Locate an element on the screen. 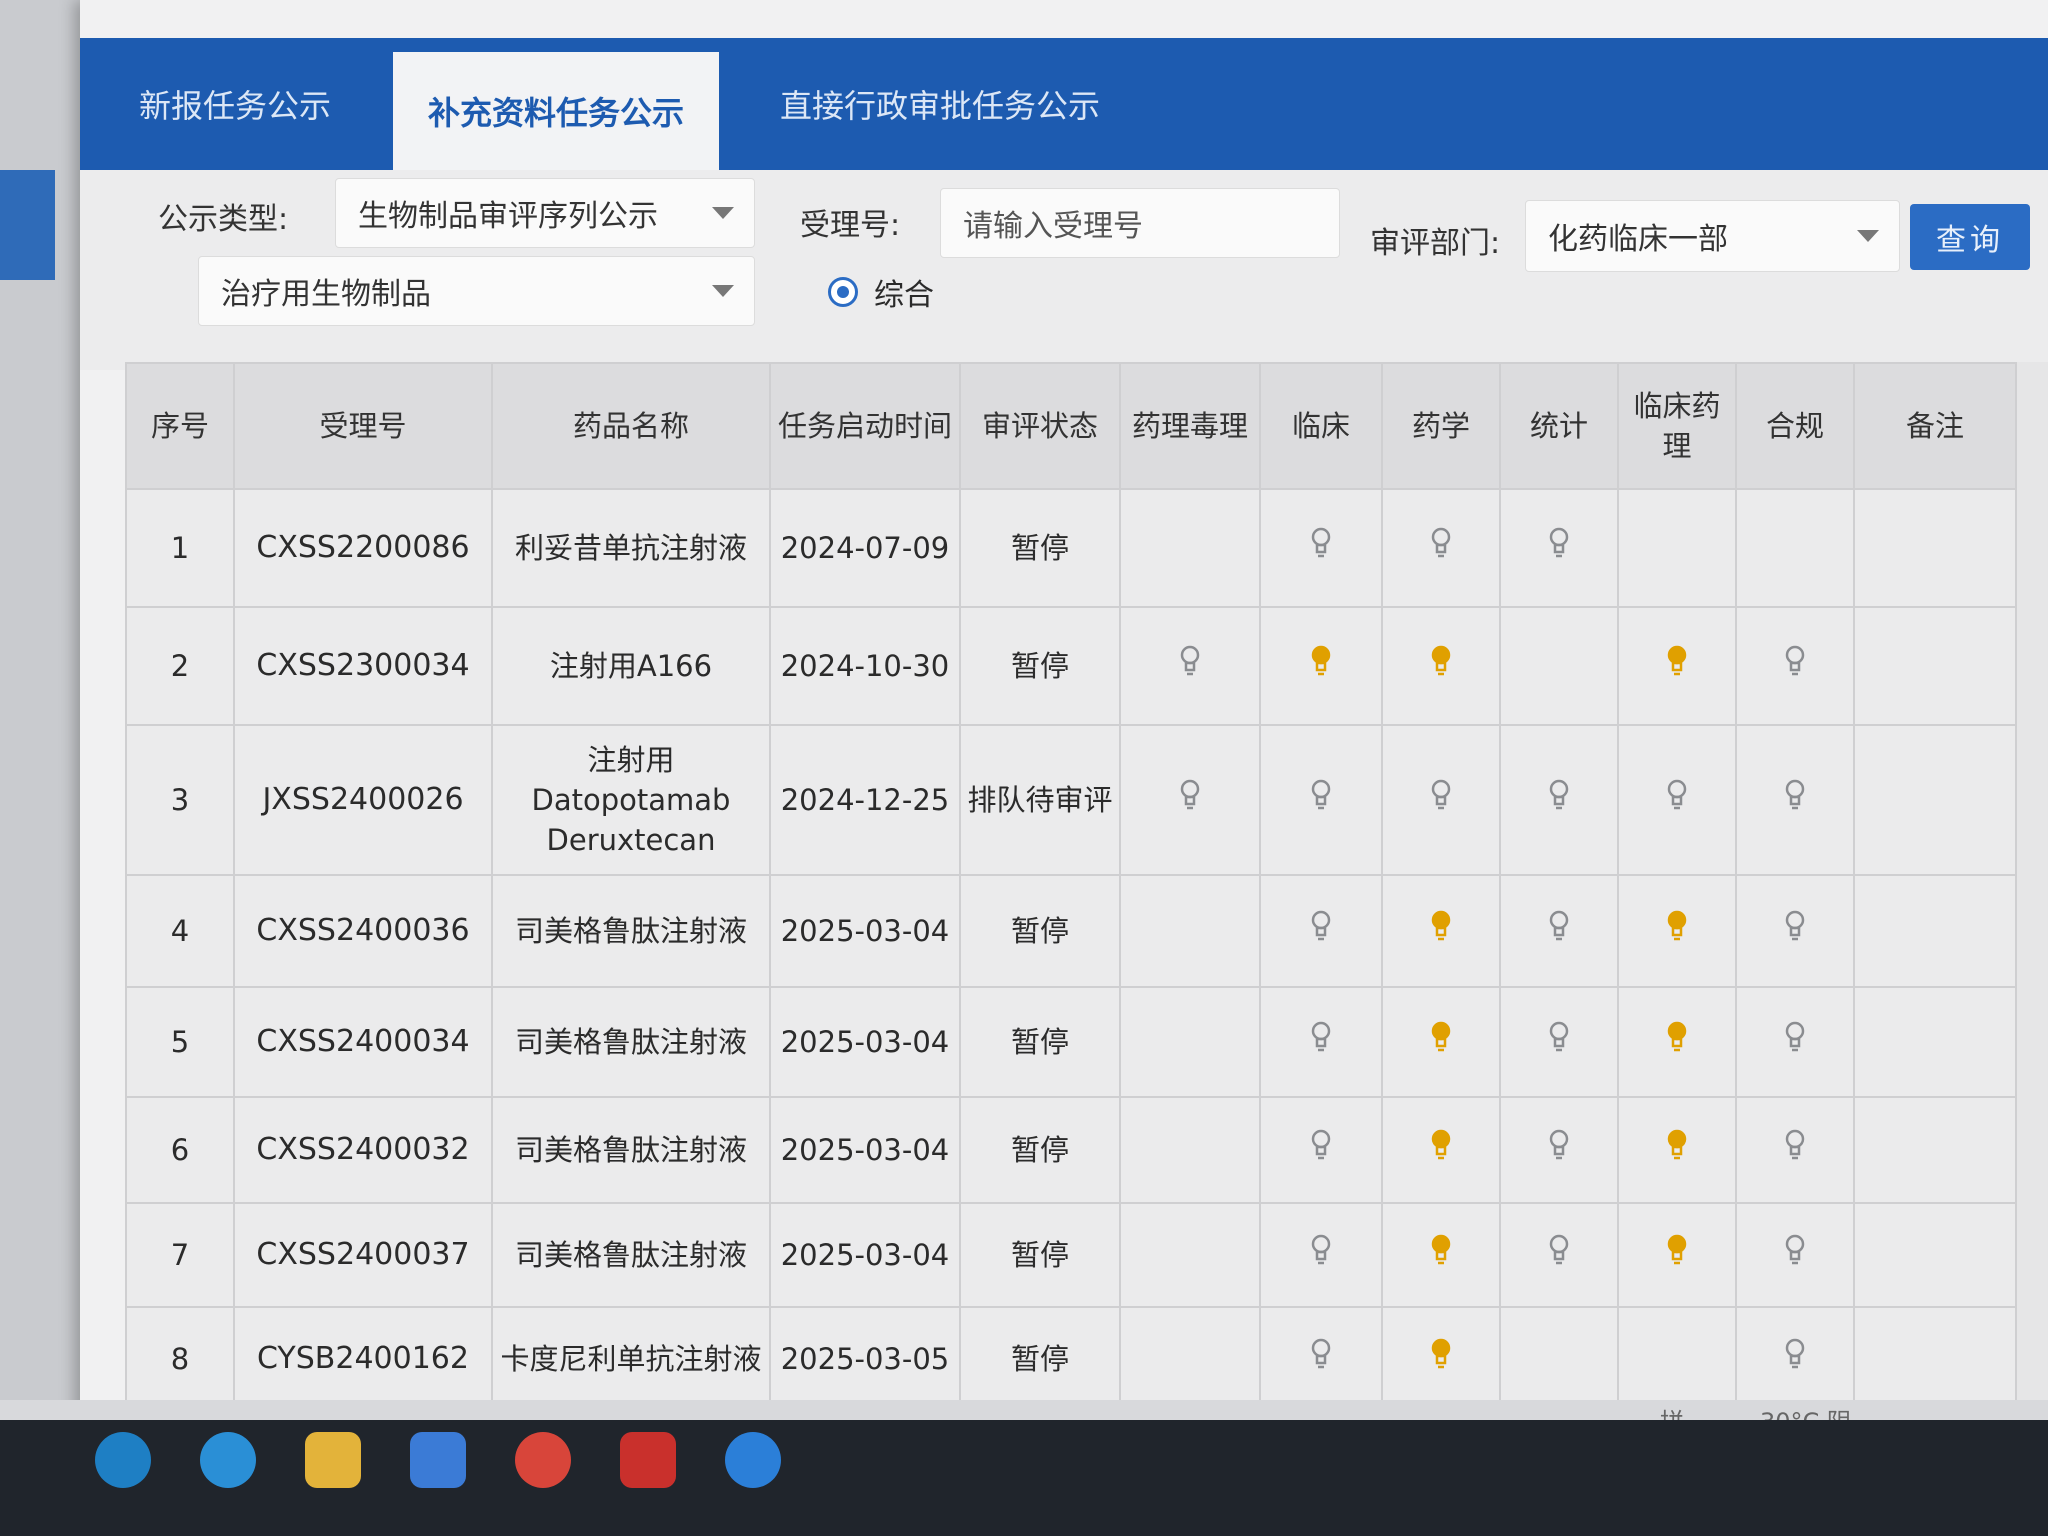 This screenshot has width=2048, height=1536. tab-supplementary: 补充资料任务公示 is located at coordinates (556, 111).